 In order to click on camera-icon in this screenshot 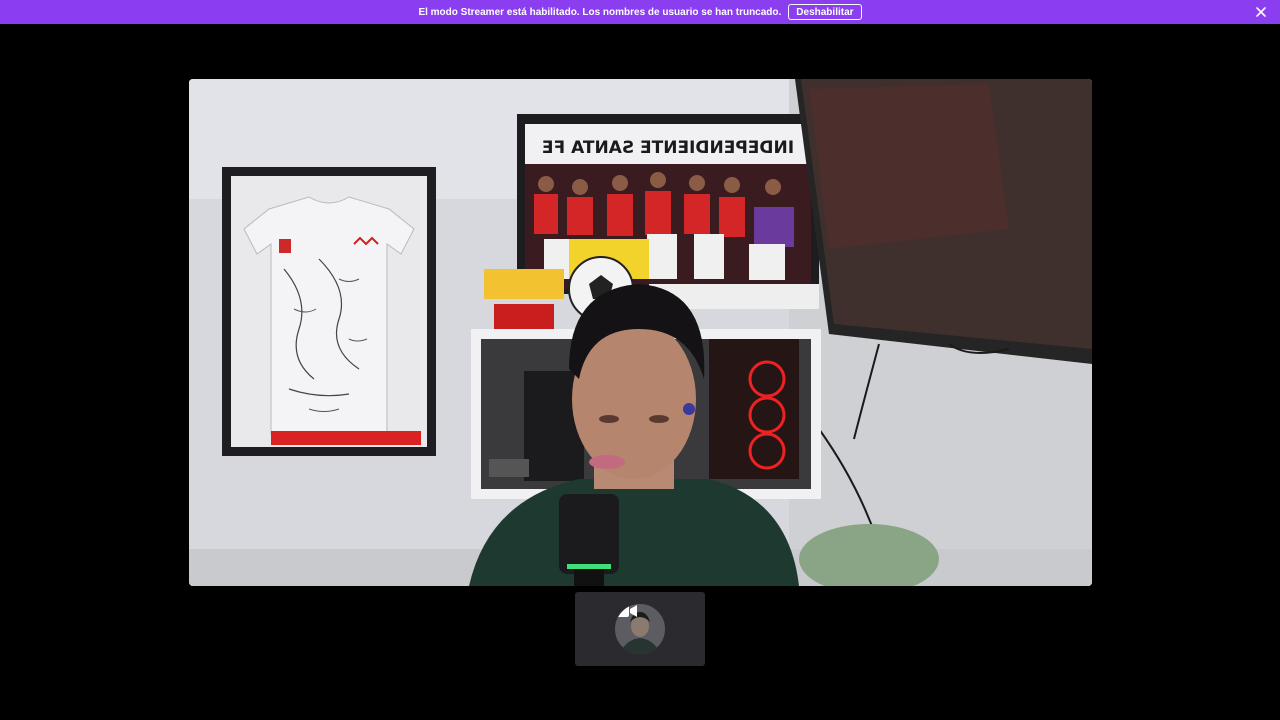, I will do `click(626, 611)`.